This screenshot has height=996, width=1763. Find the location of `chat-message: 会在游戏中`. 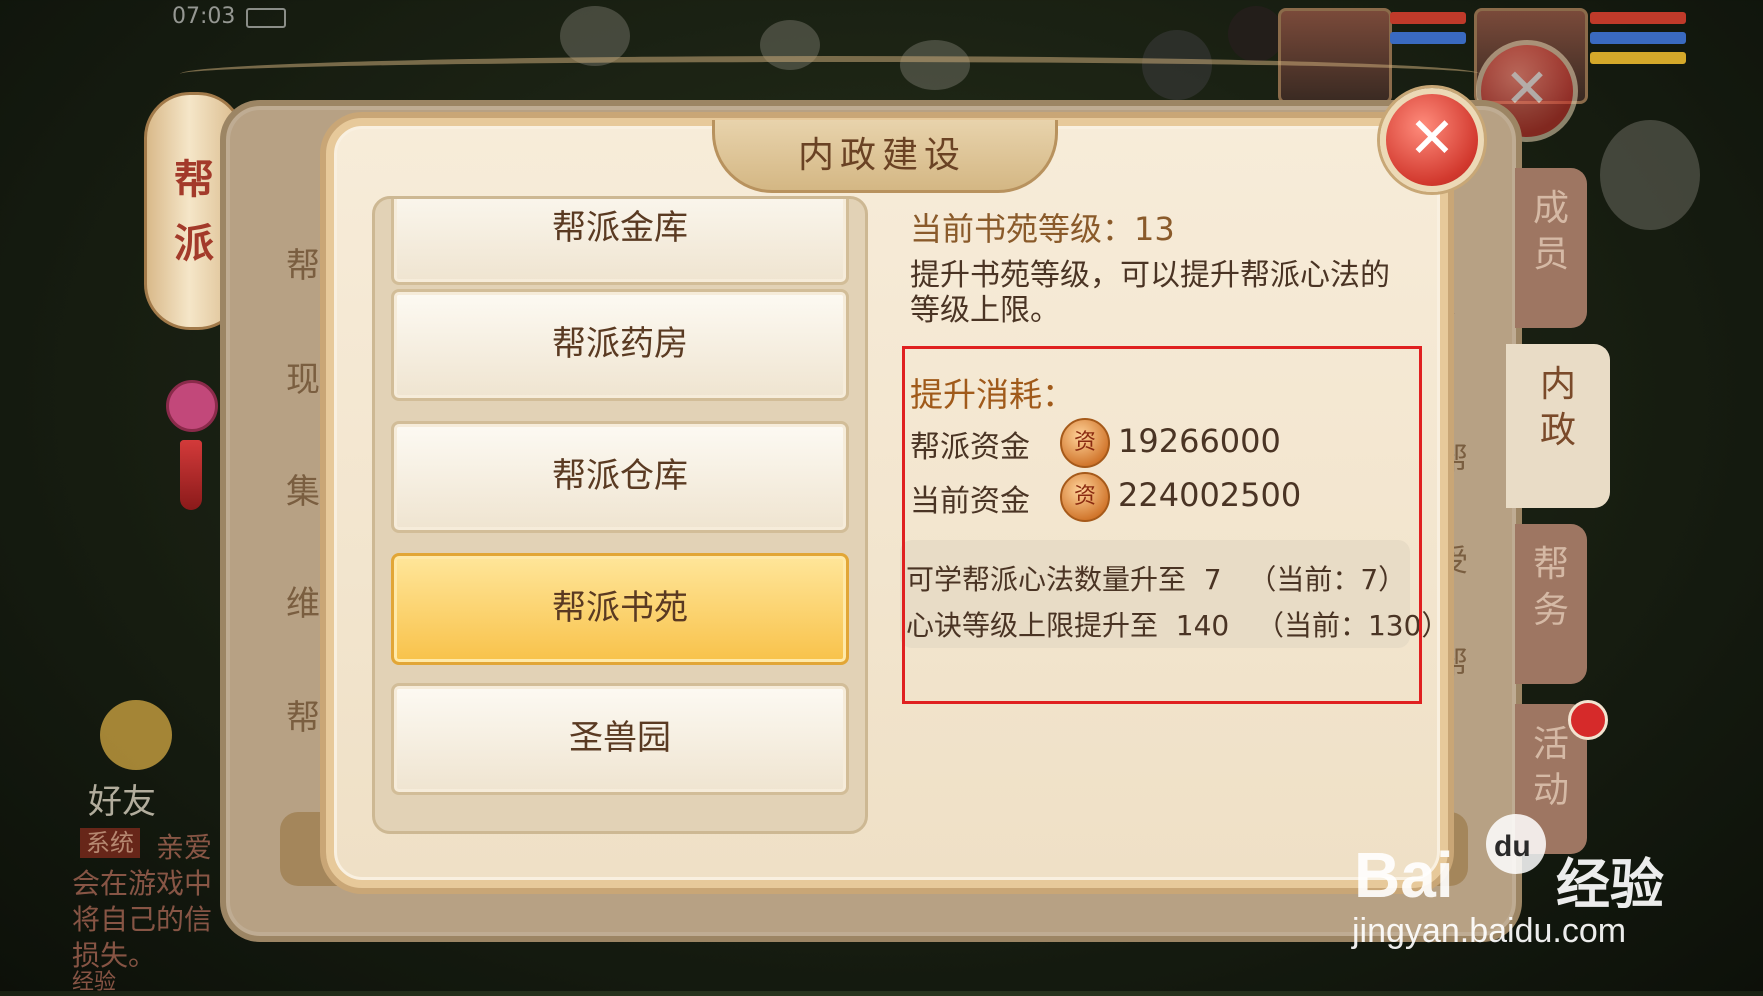

chat-message: 会在游戏中 is located at coordinates (142, 883).